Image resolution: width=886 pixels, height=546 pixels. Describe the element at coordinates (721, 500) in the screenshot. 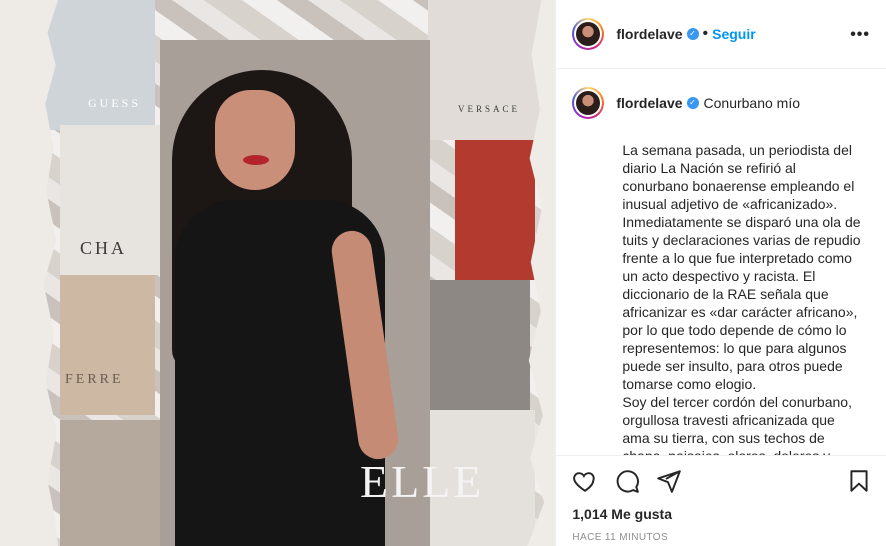

I see `action-bar: 1,014 Me gusta HACE 11 MINUTOS` at that location.